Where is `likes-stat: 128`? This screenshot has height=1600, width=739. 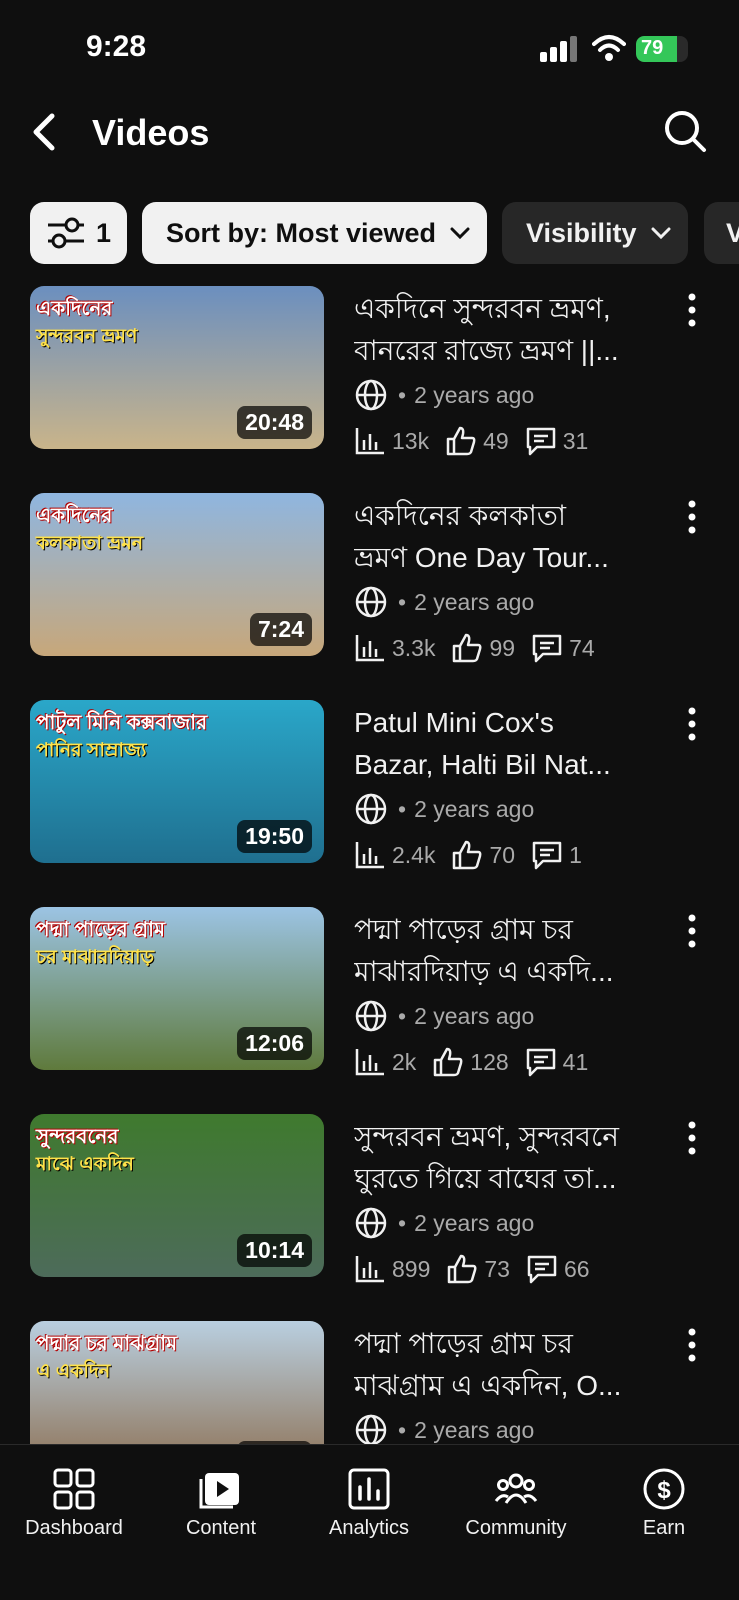 likes-stat: 128 is located at coordinates (470, 1062).